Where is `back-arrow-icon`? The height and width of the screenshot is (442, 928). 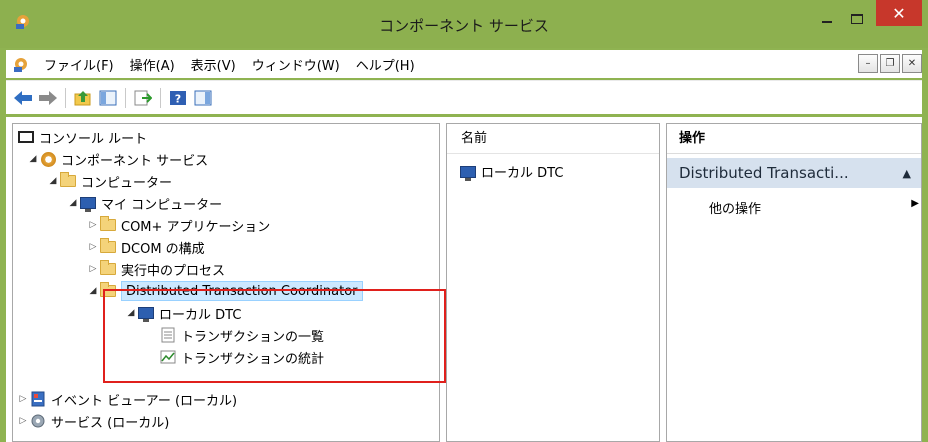
back-arrow-icon is located at coordinates (23, 98).